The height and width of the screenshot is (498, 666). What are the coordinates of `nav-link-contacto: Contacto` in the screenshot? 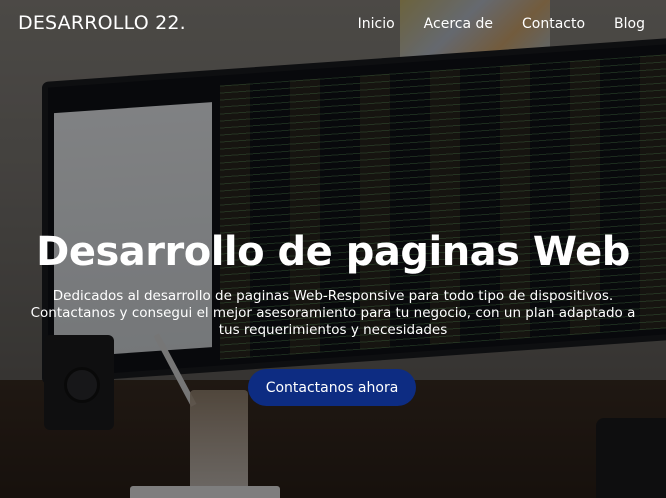 It's located at (553, 24).